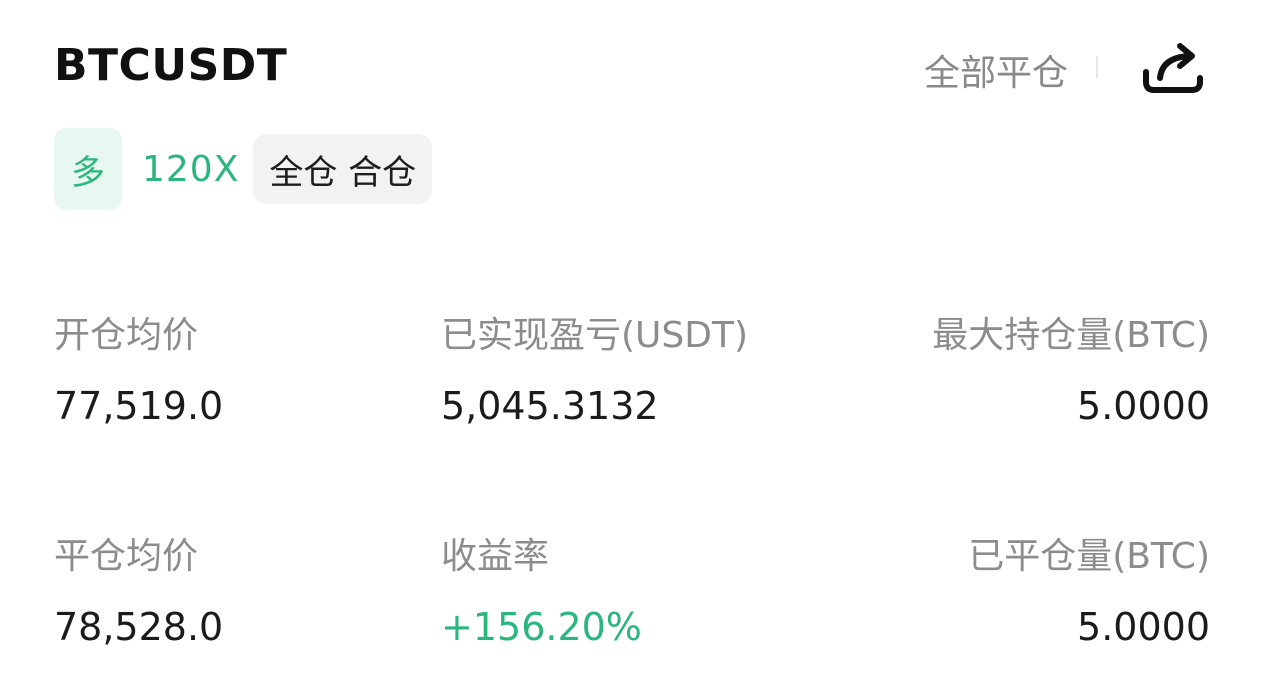 The height and width of the screenshot is (673, 1264). Describe the element at coordinates (1097, 67) in the screenshot. I see `header-divider` at that location.